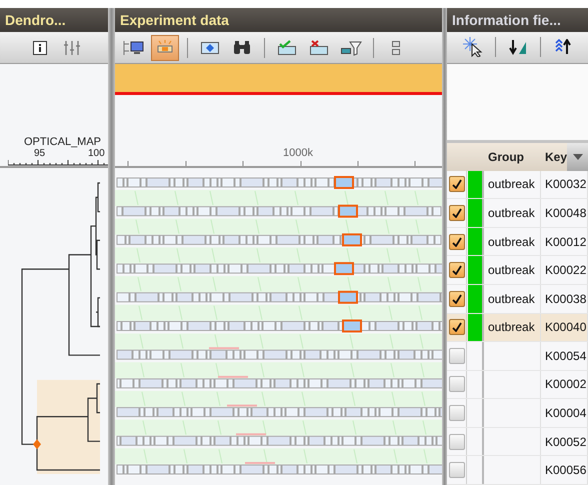  I want to click on table-cell: K00056, so click(564, 470).